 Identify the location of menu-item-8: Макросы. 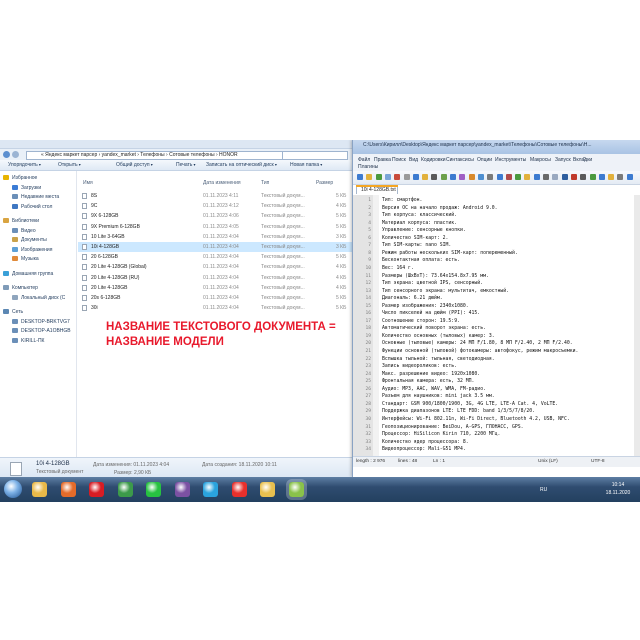
(540, 160).